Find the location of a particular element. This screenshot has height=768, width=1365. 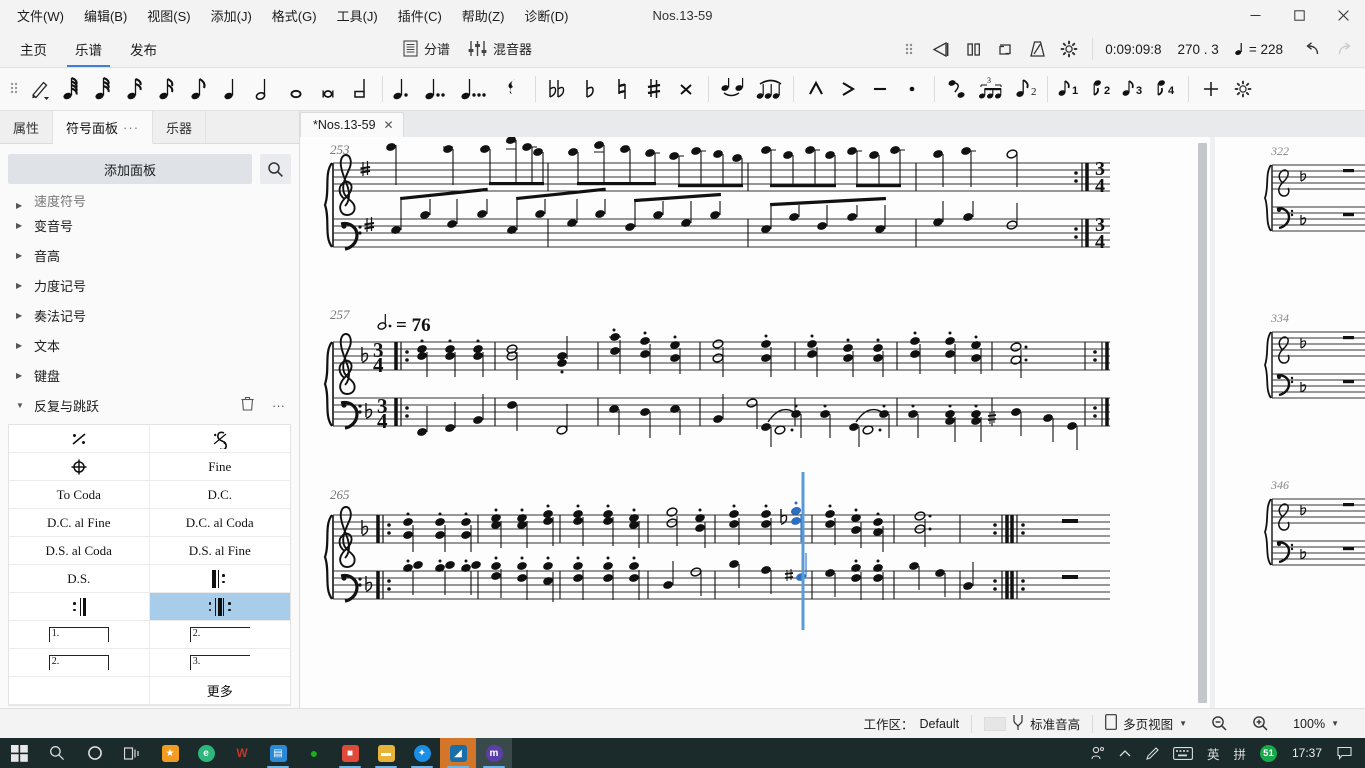

symbol-ds-al-fine: D.S. al Fine is located at coordinates (219, 551).